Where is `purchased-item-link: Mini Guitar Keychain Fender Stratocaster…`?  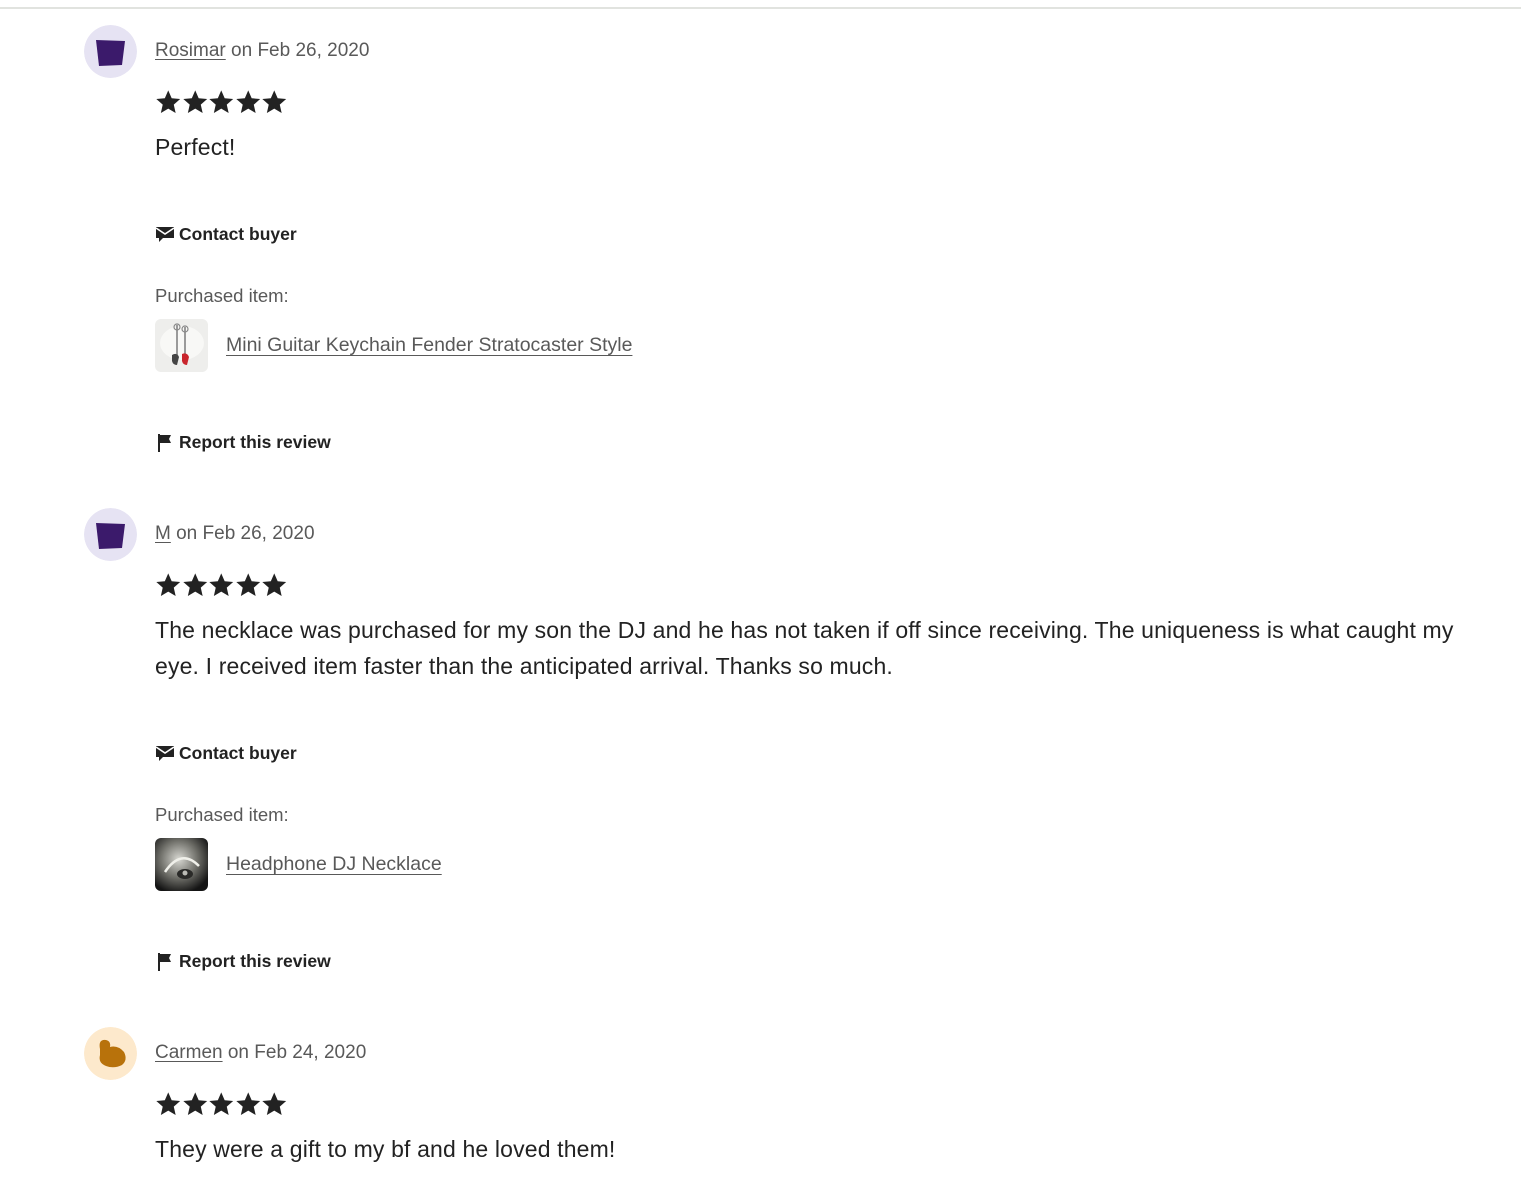
purchased-item-link: Mini Guitar Keychain Fender Stratocaster… is located at coordinates (429, 345).